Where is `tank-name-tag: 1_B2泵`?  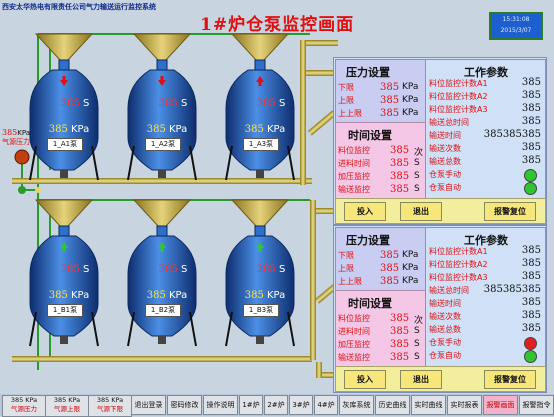 tank-name-tag: 1_B2泵 is located at coordinates (163, 310).